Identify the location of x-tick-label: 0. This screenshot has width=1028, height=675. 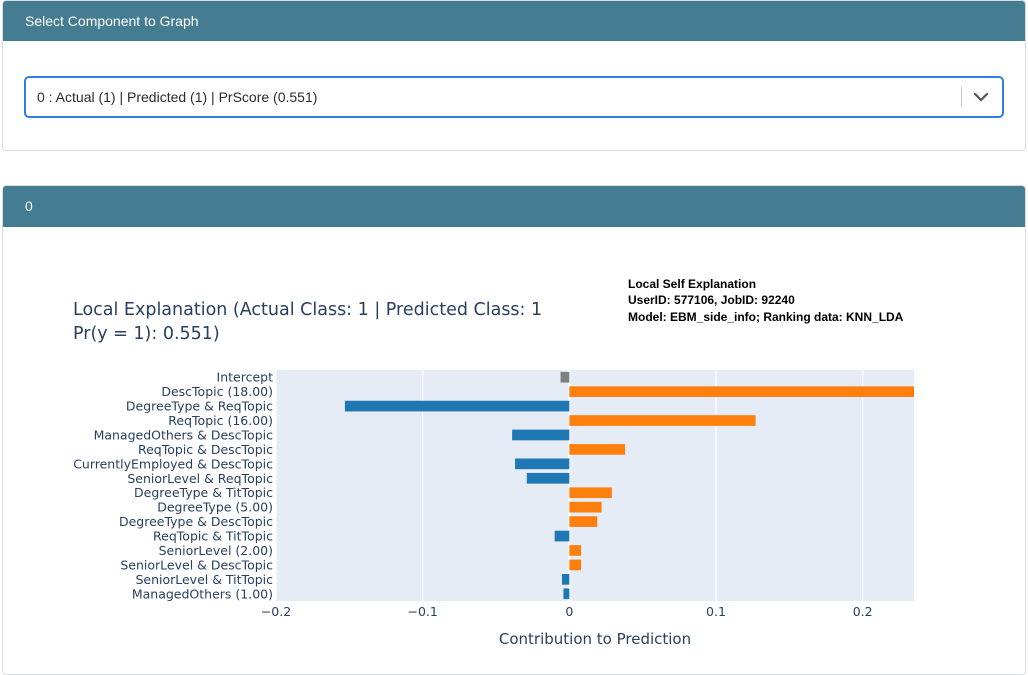
(569, 611).